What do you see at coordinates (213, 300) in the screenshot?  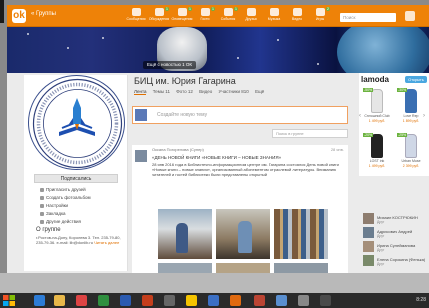 I see `skype-icon` at bounding box center [213, 300].